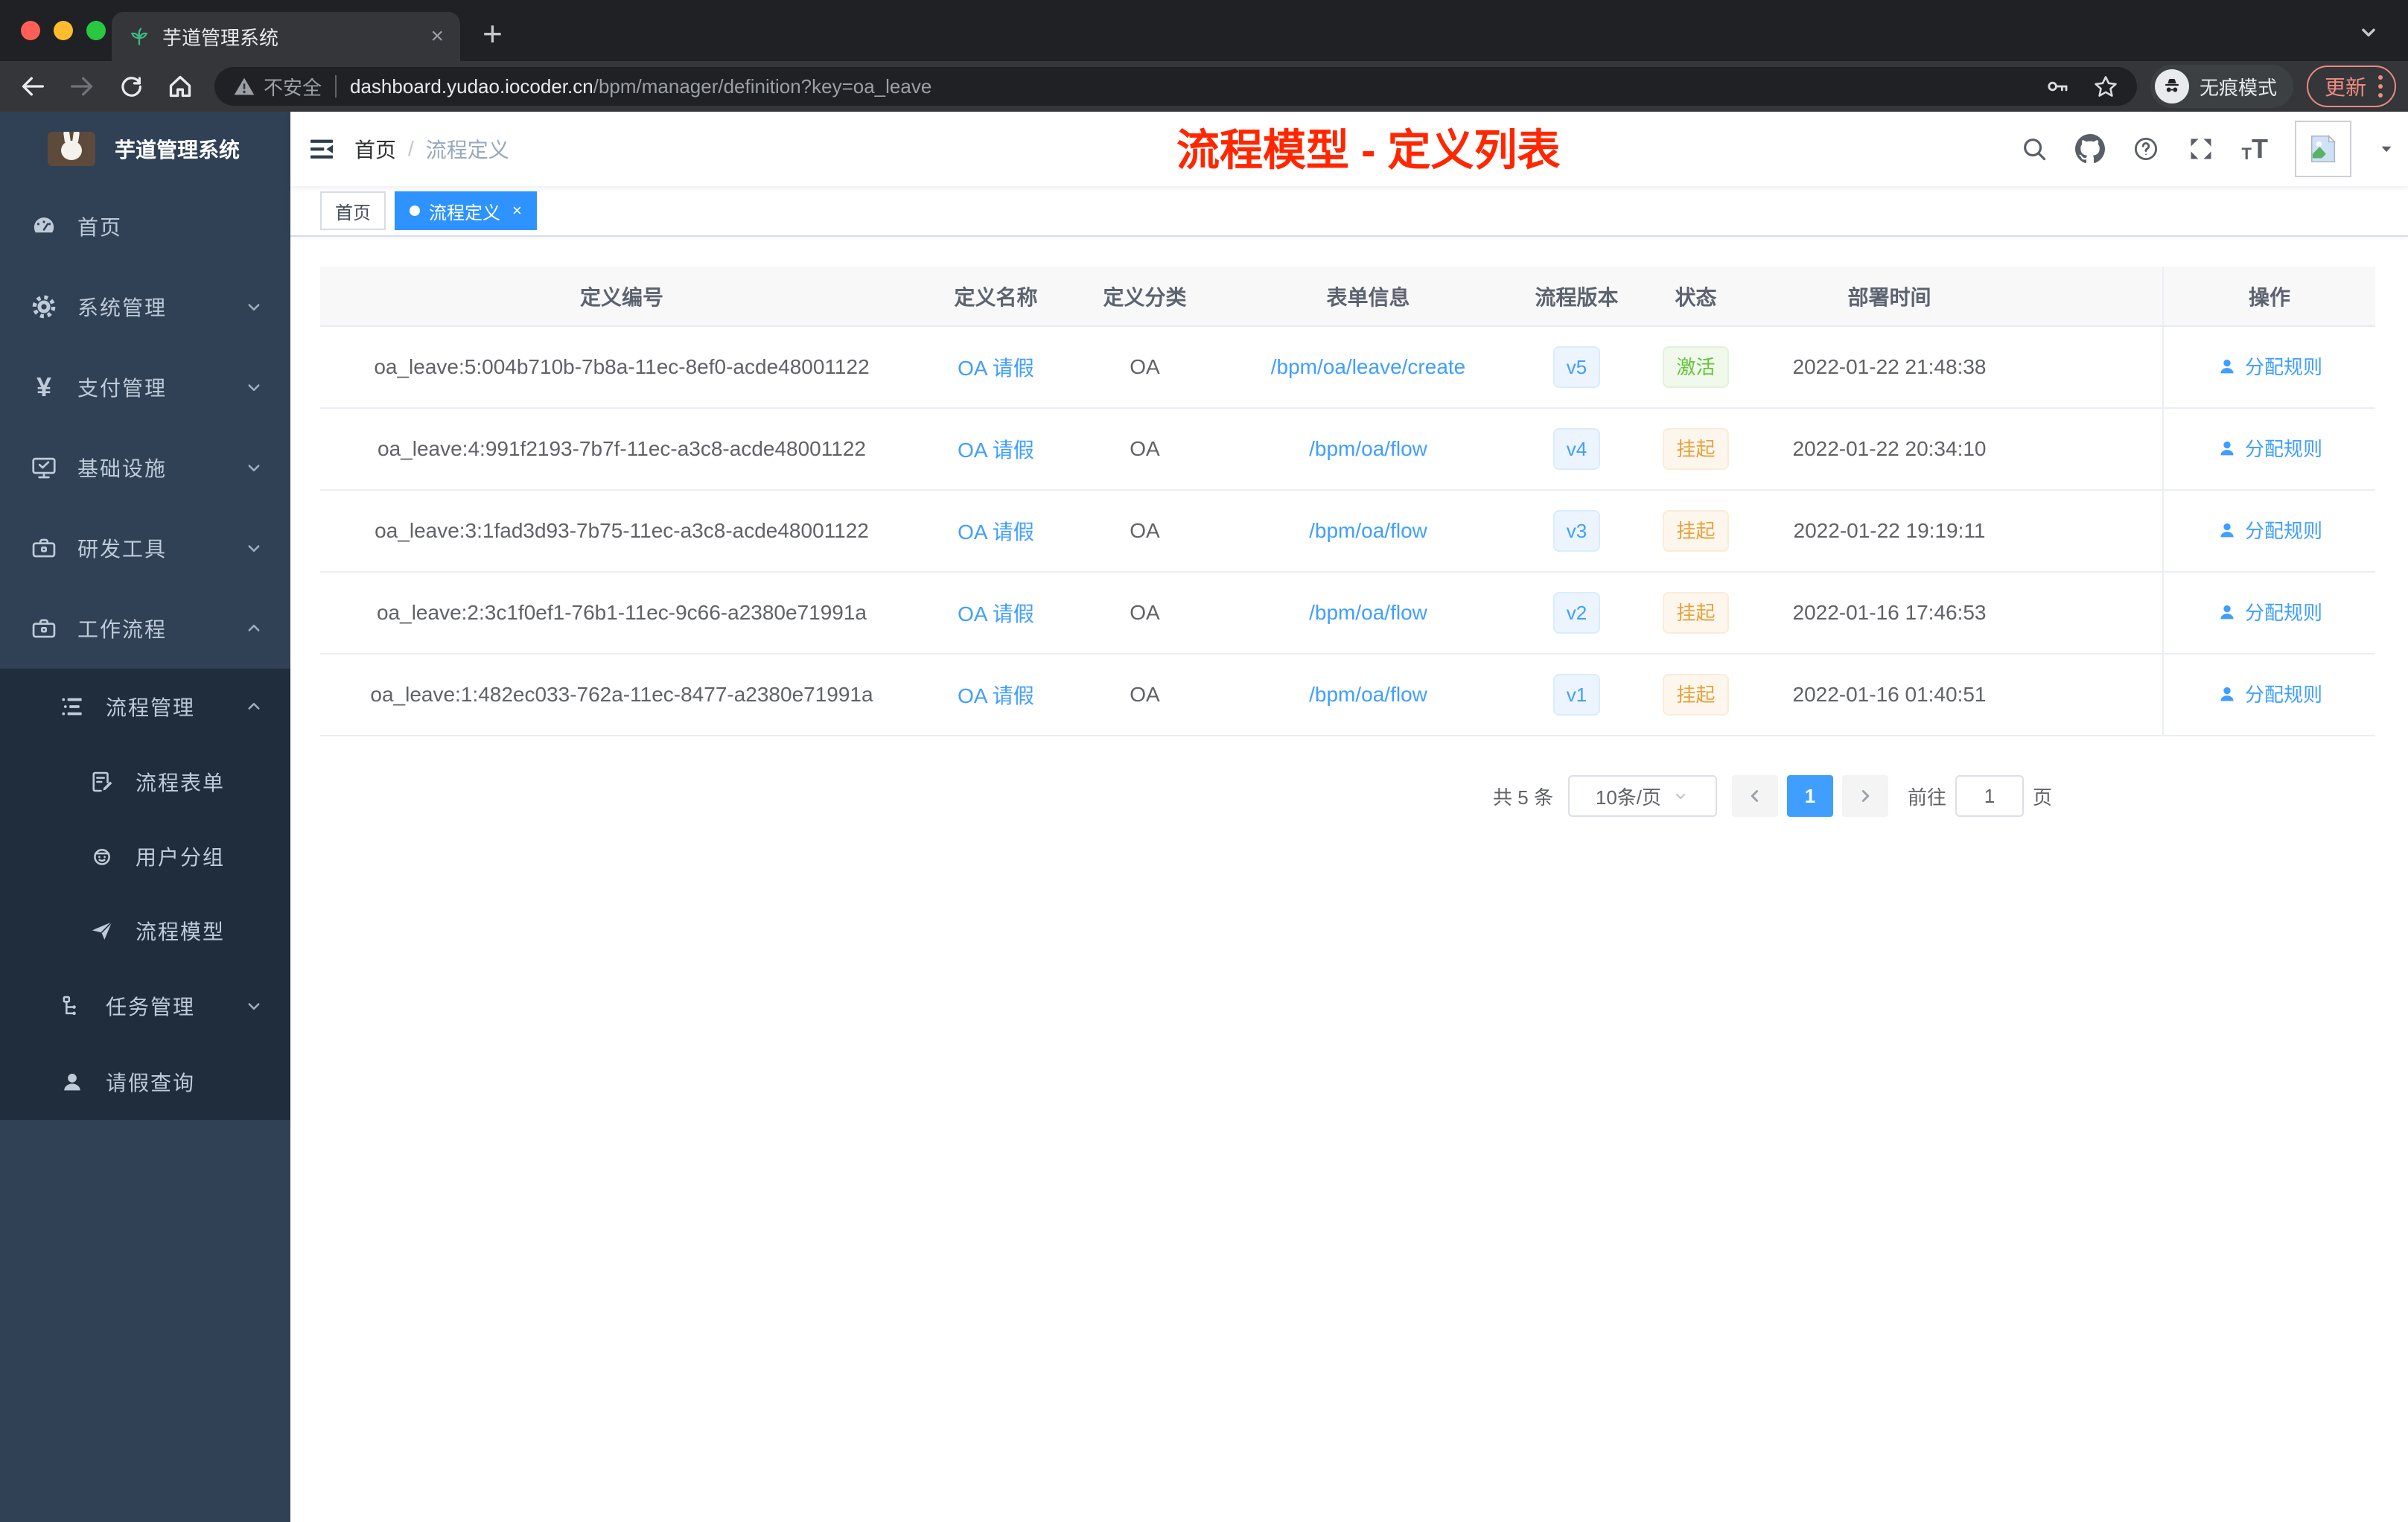 This screenshot has height=1522, width=2408. Describe the element at coordinates (2221, 86) in the screenshot. I see `incognito-badge: 无痕模式` at that location.